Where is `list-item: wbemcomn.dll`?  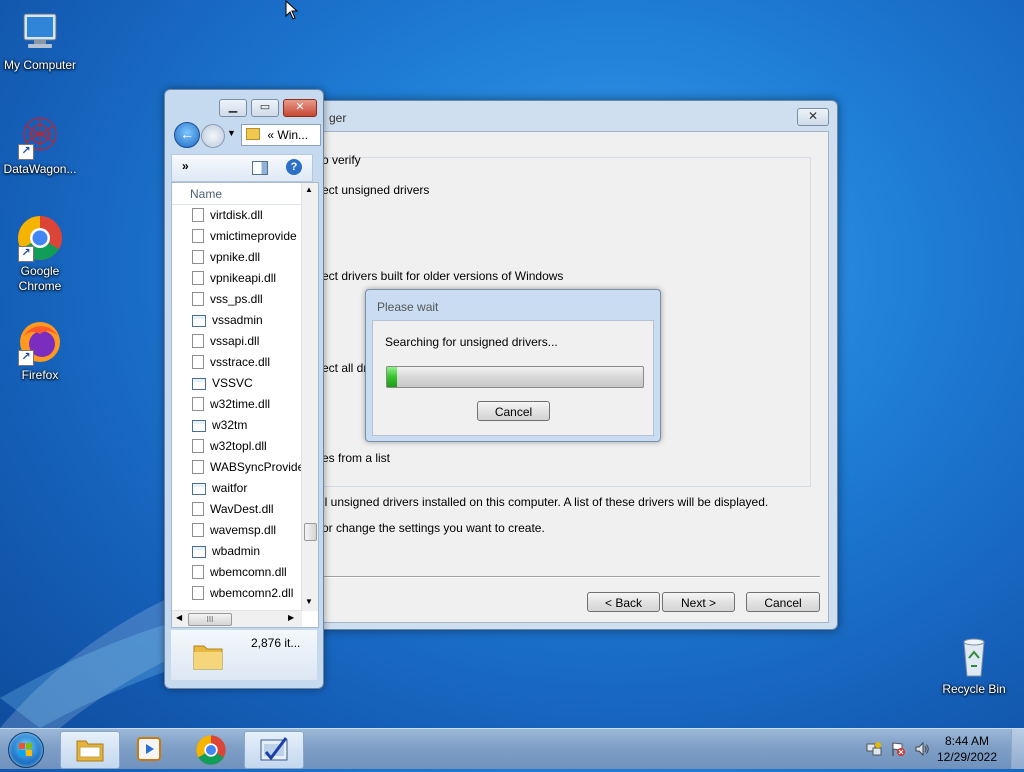 list-item: wbemcomn.dll is located at coordinates (239, 572).